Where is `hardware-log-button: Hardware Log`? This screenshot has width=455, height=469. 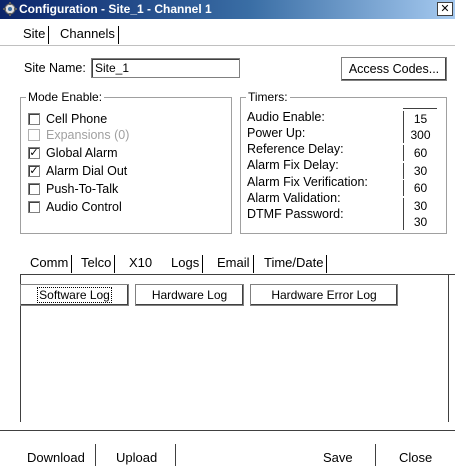
hardware-log-button: Hardware Log is located at coordinates (189, 295).